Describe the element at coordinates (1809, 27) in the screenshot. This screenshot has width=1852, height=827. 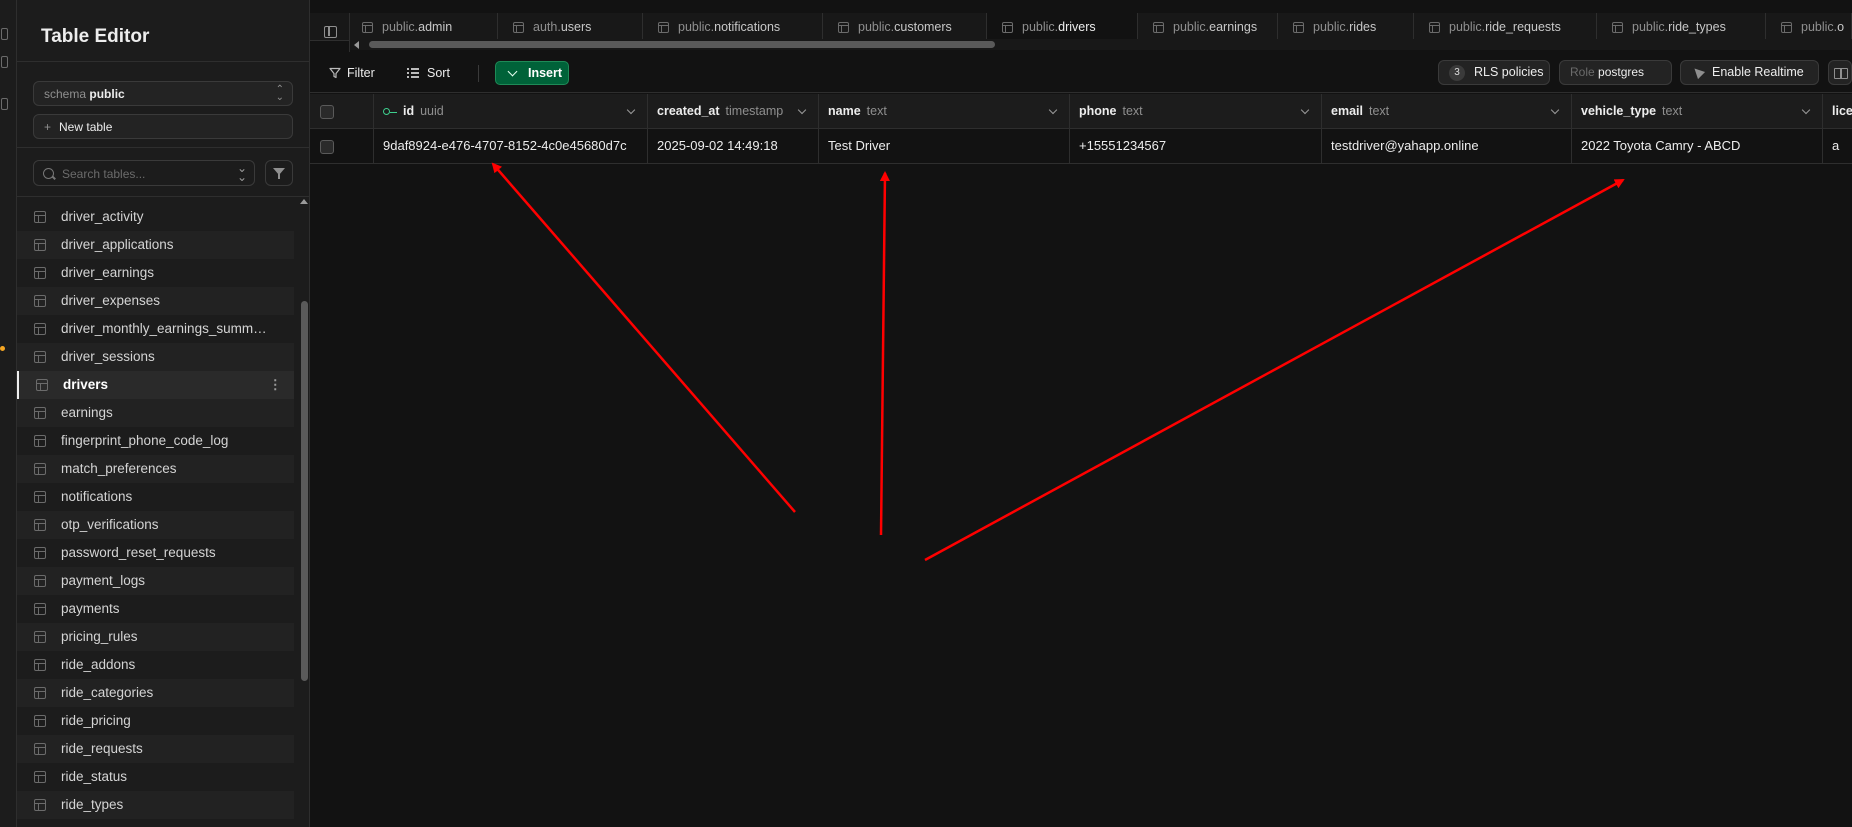
I see `tab-o: public.o` at that location.